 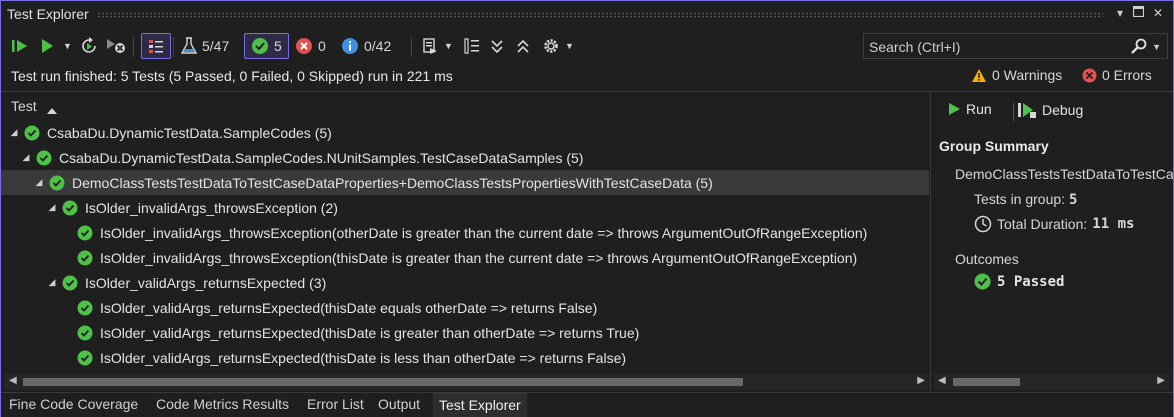 I want to click on run-all-button, so click(x=20, y=46).